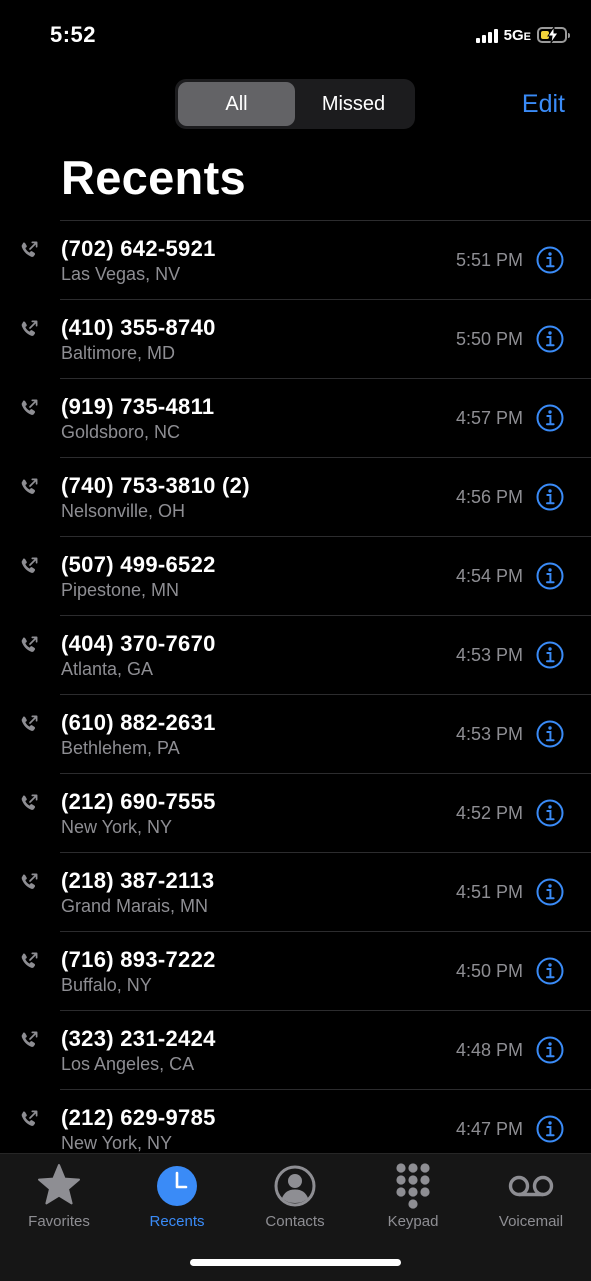  I want to click on battery-charging-icon, so click(553, 35).